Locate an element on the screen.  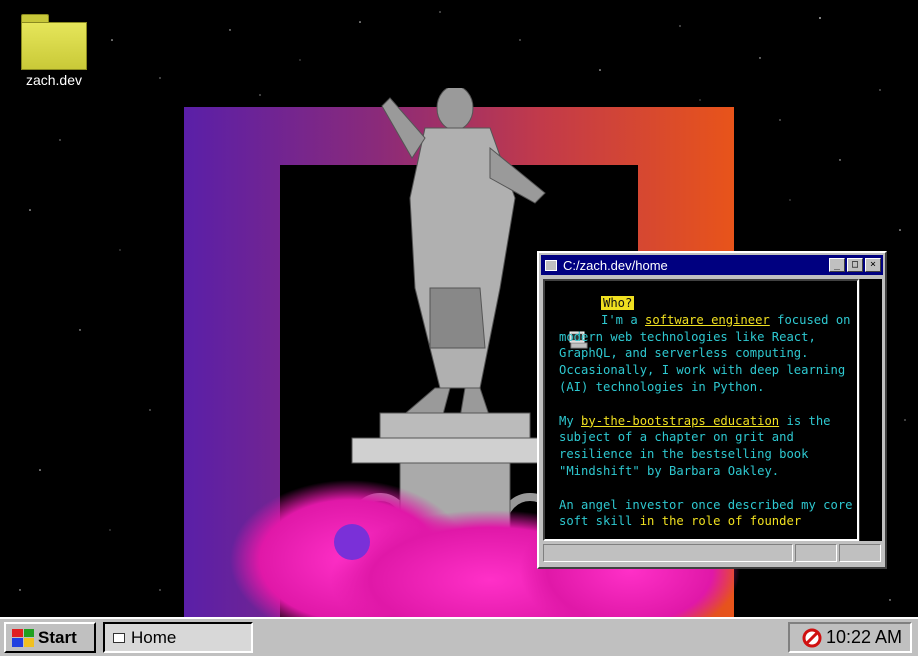
window-statusbar is located at coordinates (712, 554).